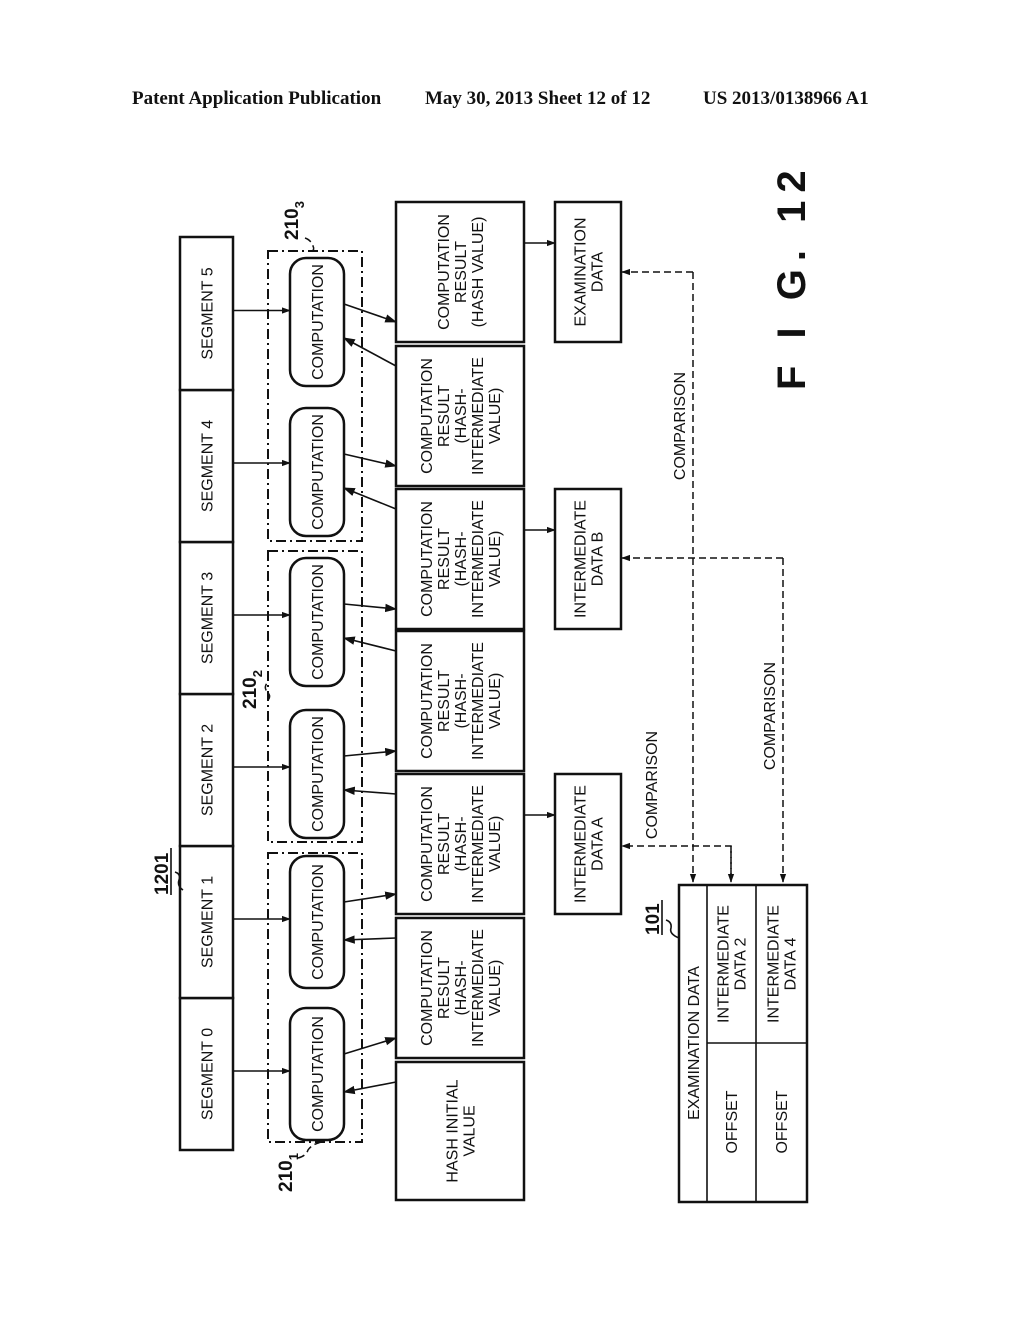 This screenshot has width=1024, height=1320. What do you see at coordinates (208, 922) in the screenshot?
I see `segment-label-1: SEGMENT 1` at bounding box center [208, 922].